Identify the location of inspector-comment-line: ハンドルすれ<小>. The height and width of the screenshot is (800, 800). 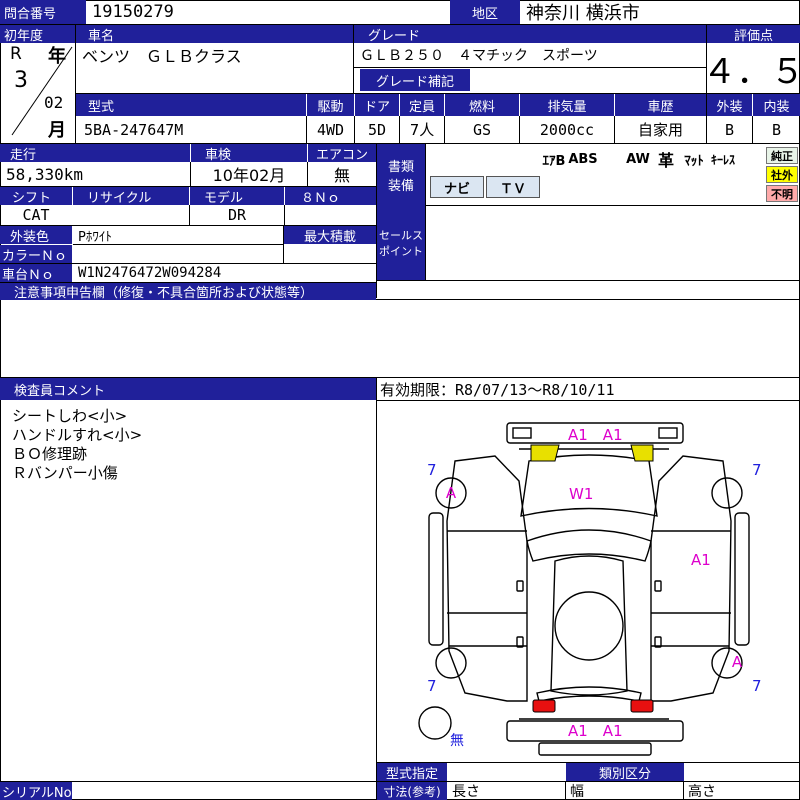
(77, 435).